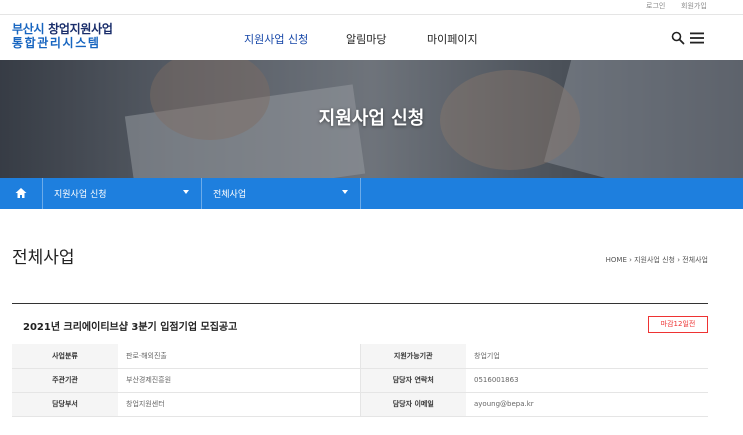 Image resolution: width=743 pixels, height=435 pixels. What do you see at coordinates (43, 258) in the screenshot?
I see `page-title: 전체사업` at bounding box center [43, 258].